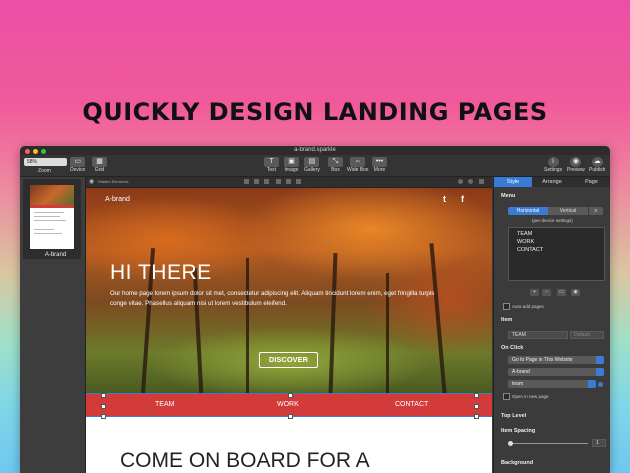 This screenshot has width=630, height=473. Describe the element at coordinates (506, 306) in the screenshot. I see `auto-add-checkbox` at that location.